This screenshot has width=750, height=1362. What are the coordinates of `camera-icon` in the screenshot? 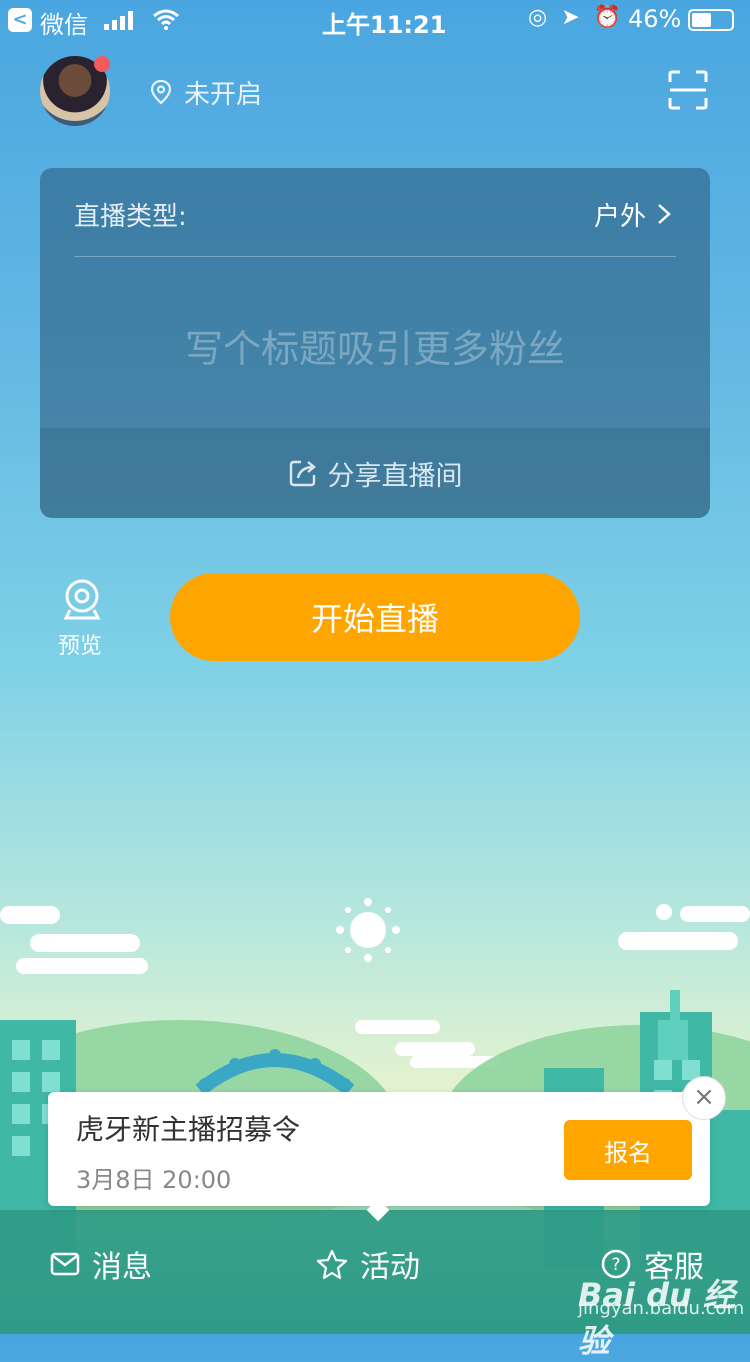 It's located at (82, 599).